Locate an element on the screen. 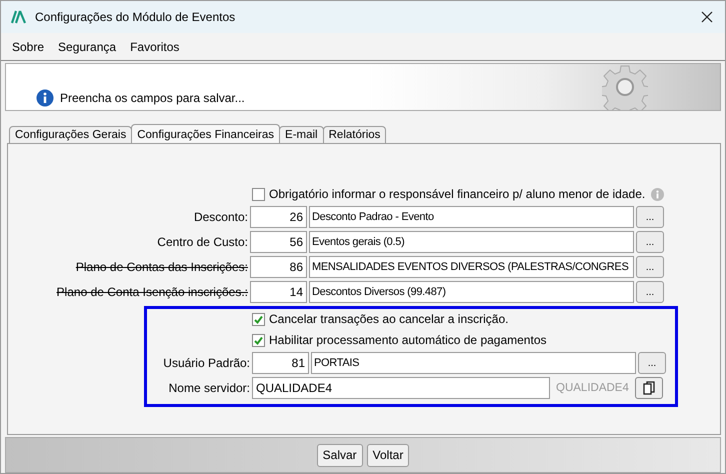 This screenshot has height=474, width=726. tab: Relatórios is located at coordinates (354, 134).